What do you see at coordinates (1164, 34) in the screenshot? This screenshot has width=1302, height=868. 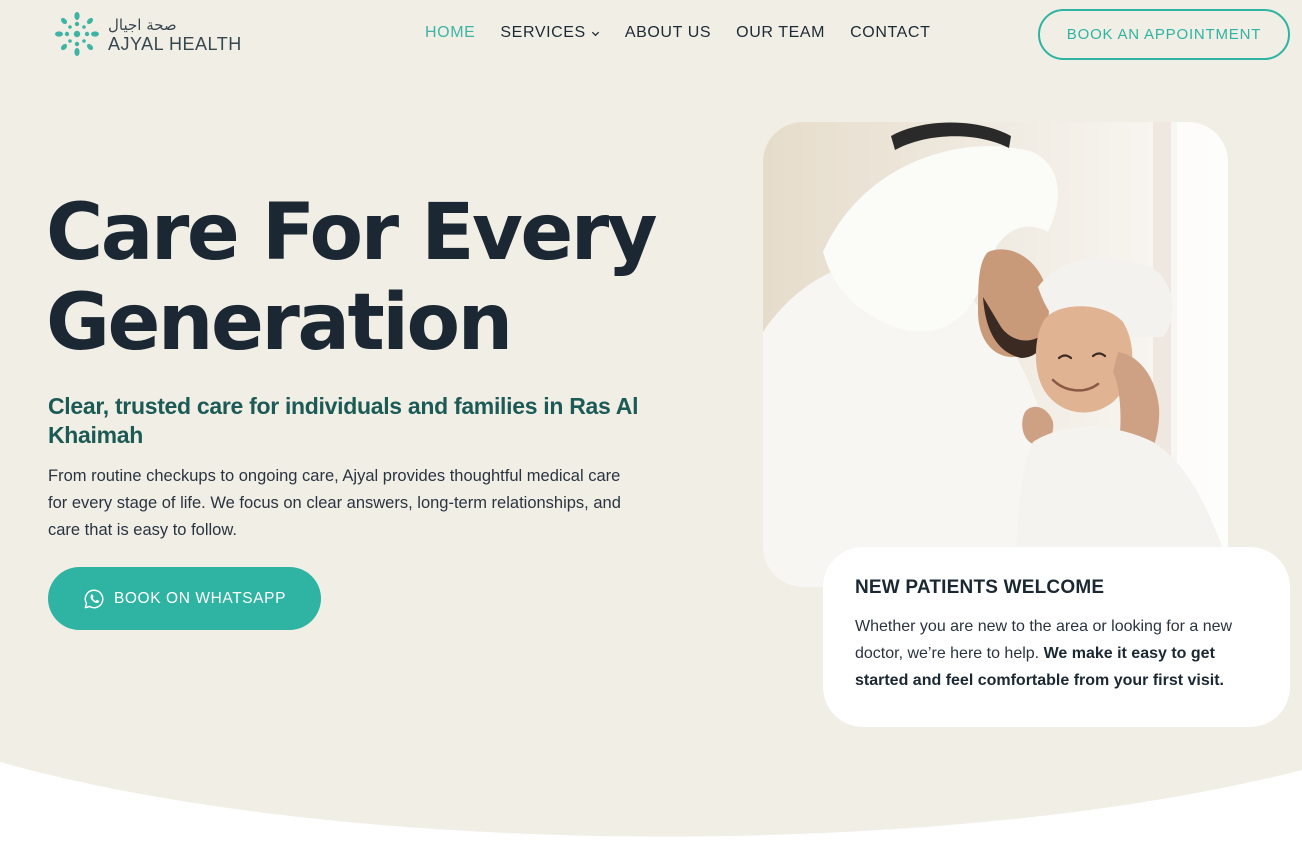 I see `book-appointment-button: BOOK AN APPOINTMENT` at bounding box center [1164, 34].